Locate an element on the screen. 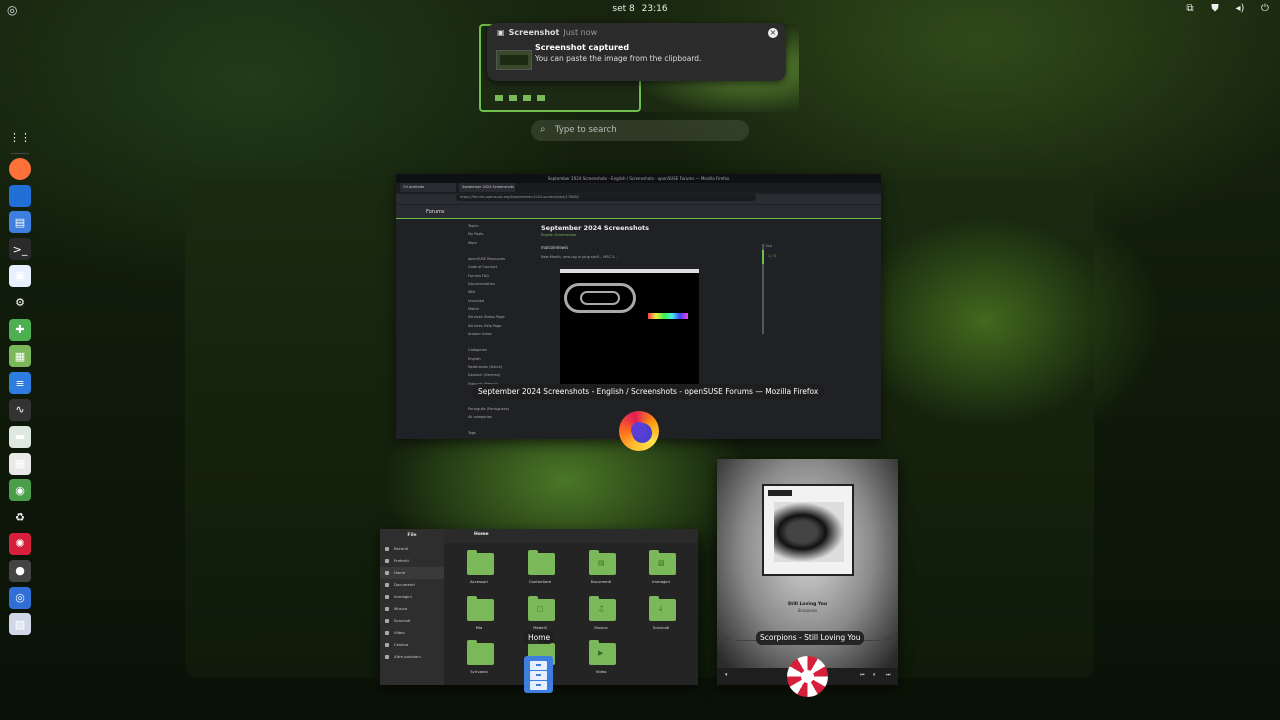  folder-item: Mia is located at coordinates (479, 615).